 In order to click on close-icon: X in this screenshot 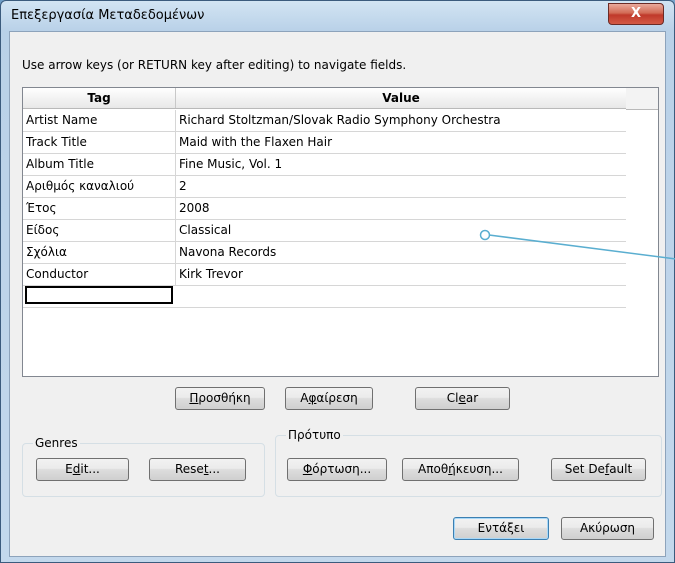, I will do `click(636, 13)`.